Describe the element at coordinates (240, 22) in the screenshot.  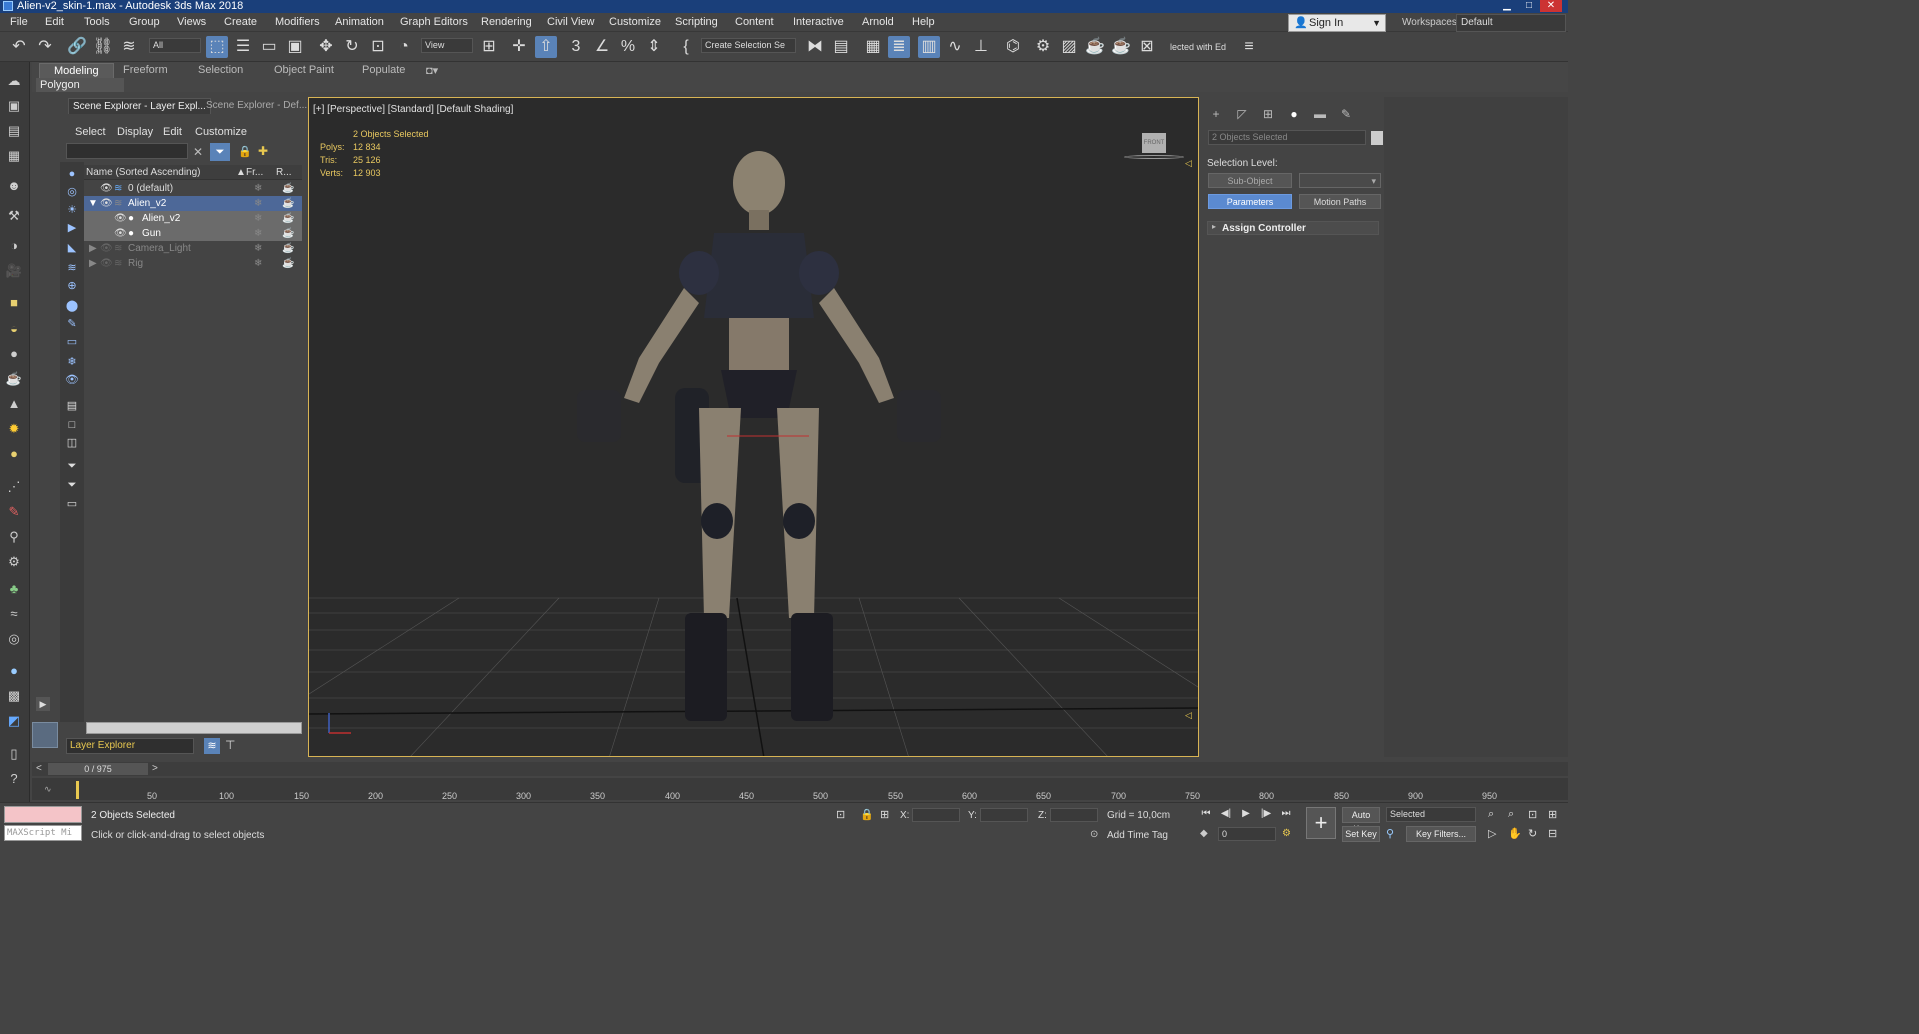
I see `menu-create: Create` at that location.